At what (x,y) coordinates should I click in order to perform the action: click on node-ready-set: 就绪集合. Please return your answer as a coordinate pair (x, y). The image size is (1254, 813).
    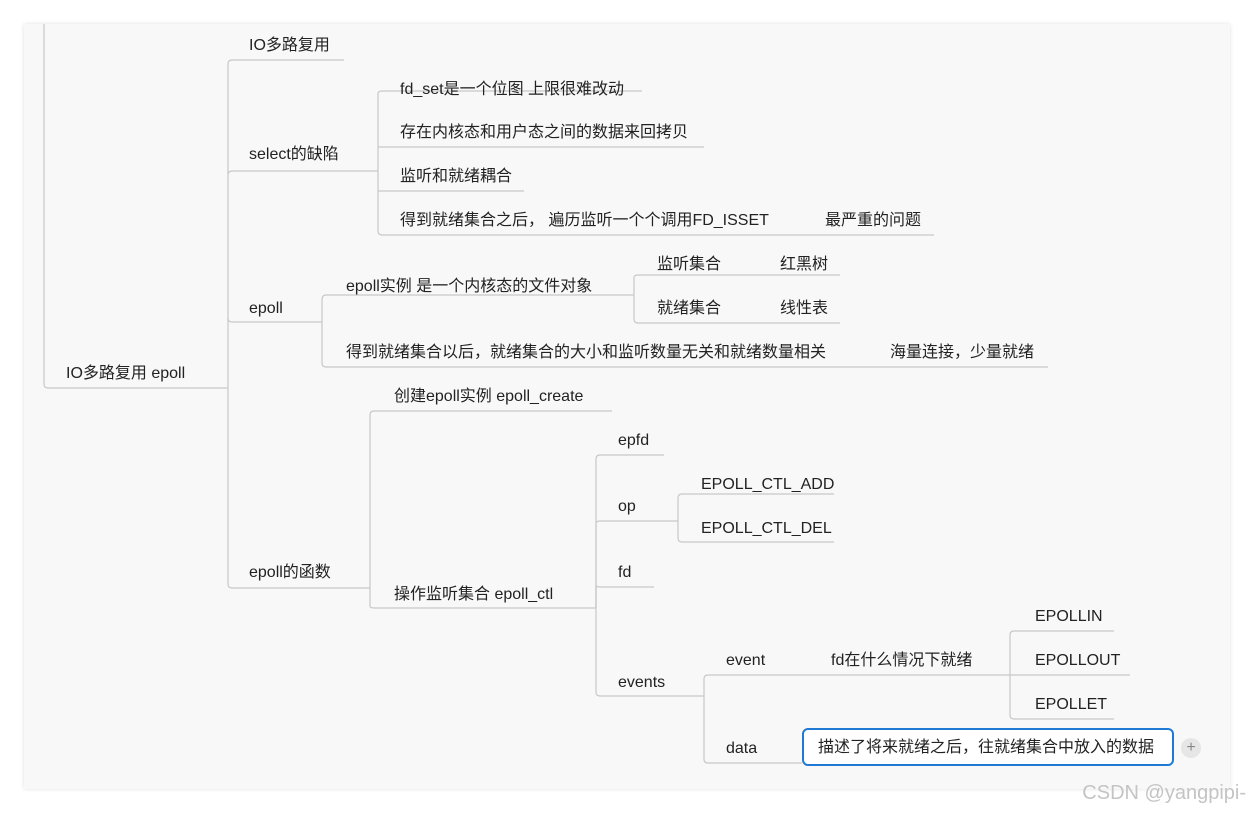
    Looking at the image, I should click on (689, 309).